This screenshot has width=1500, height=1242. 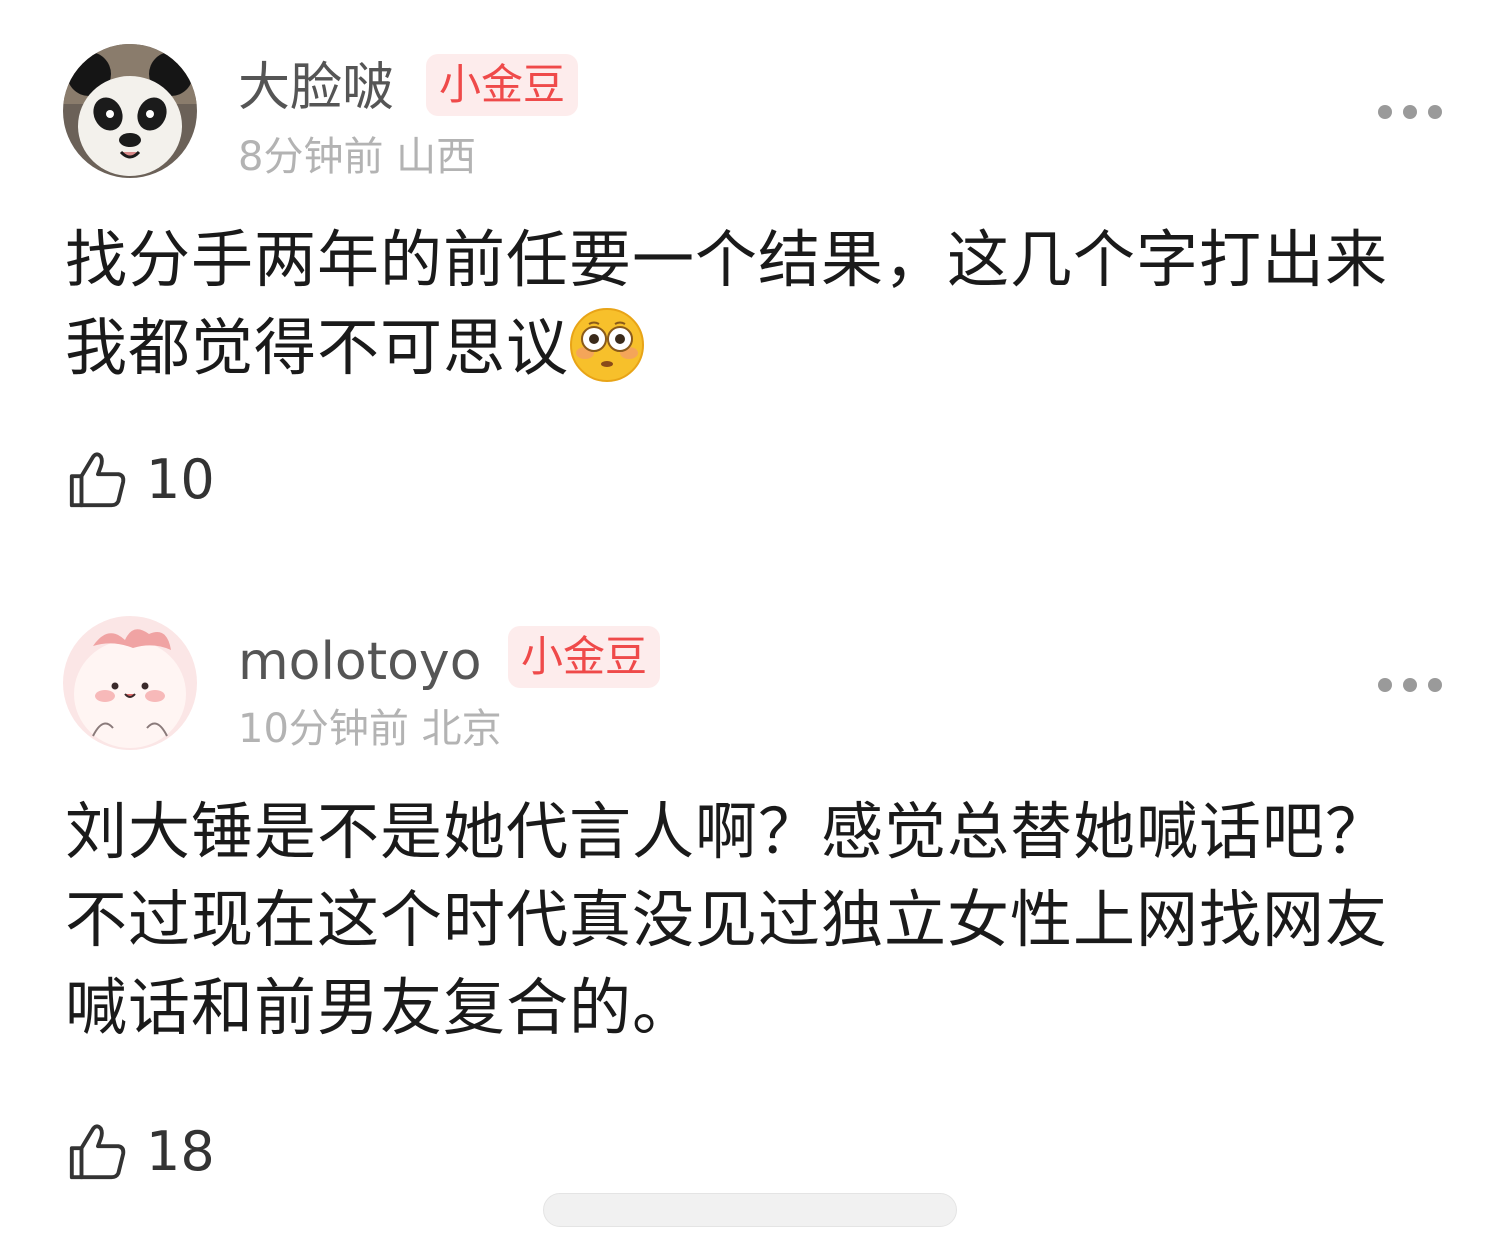 I want to click on comment-text: 找分手两年的前任要一个结果，这几个字打出来我都觉得不可思议, so click(x=740, y=304).